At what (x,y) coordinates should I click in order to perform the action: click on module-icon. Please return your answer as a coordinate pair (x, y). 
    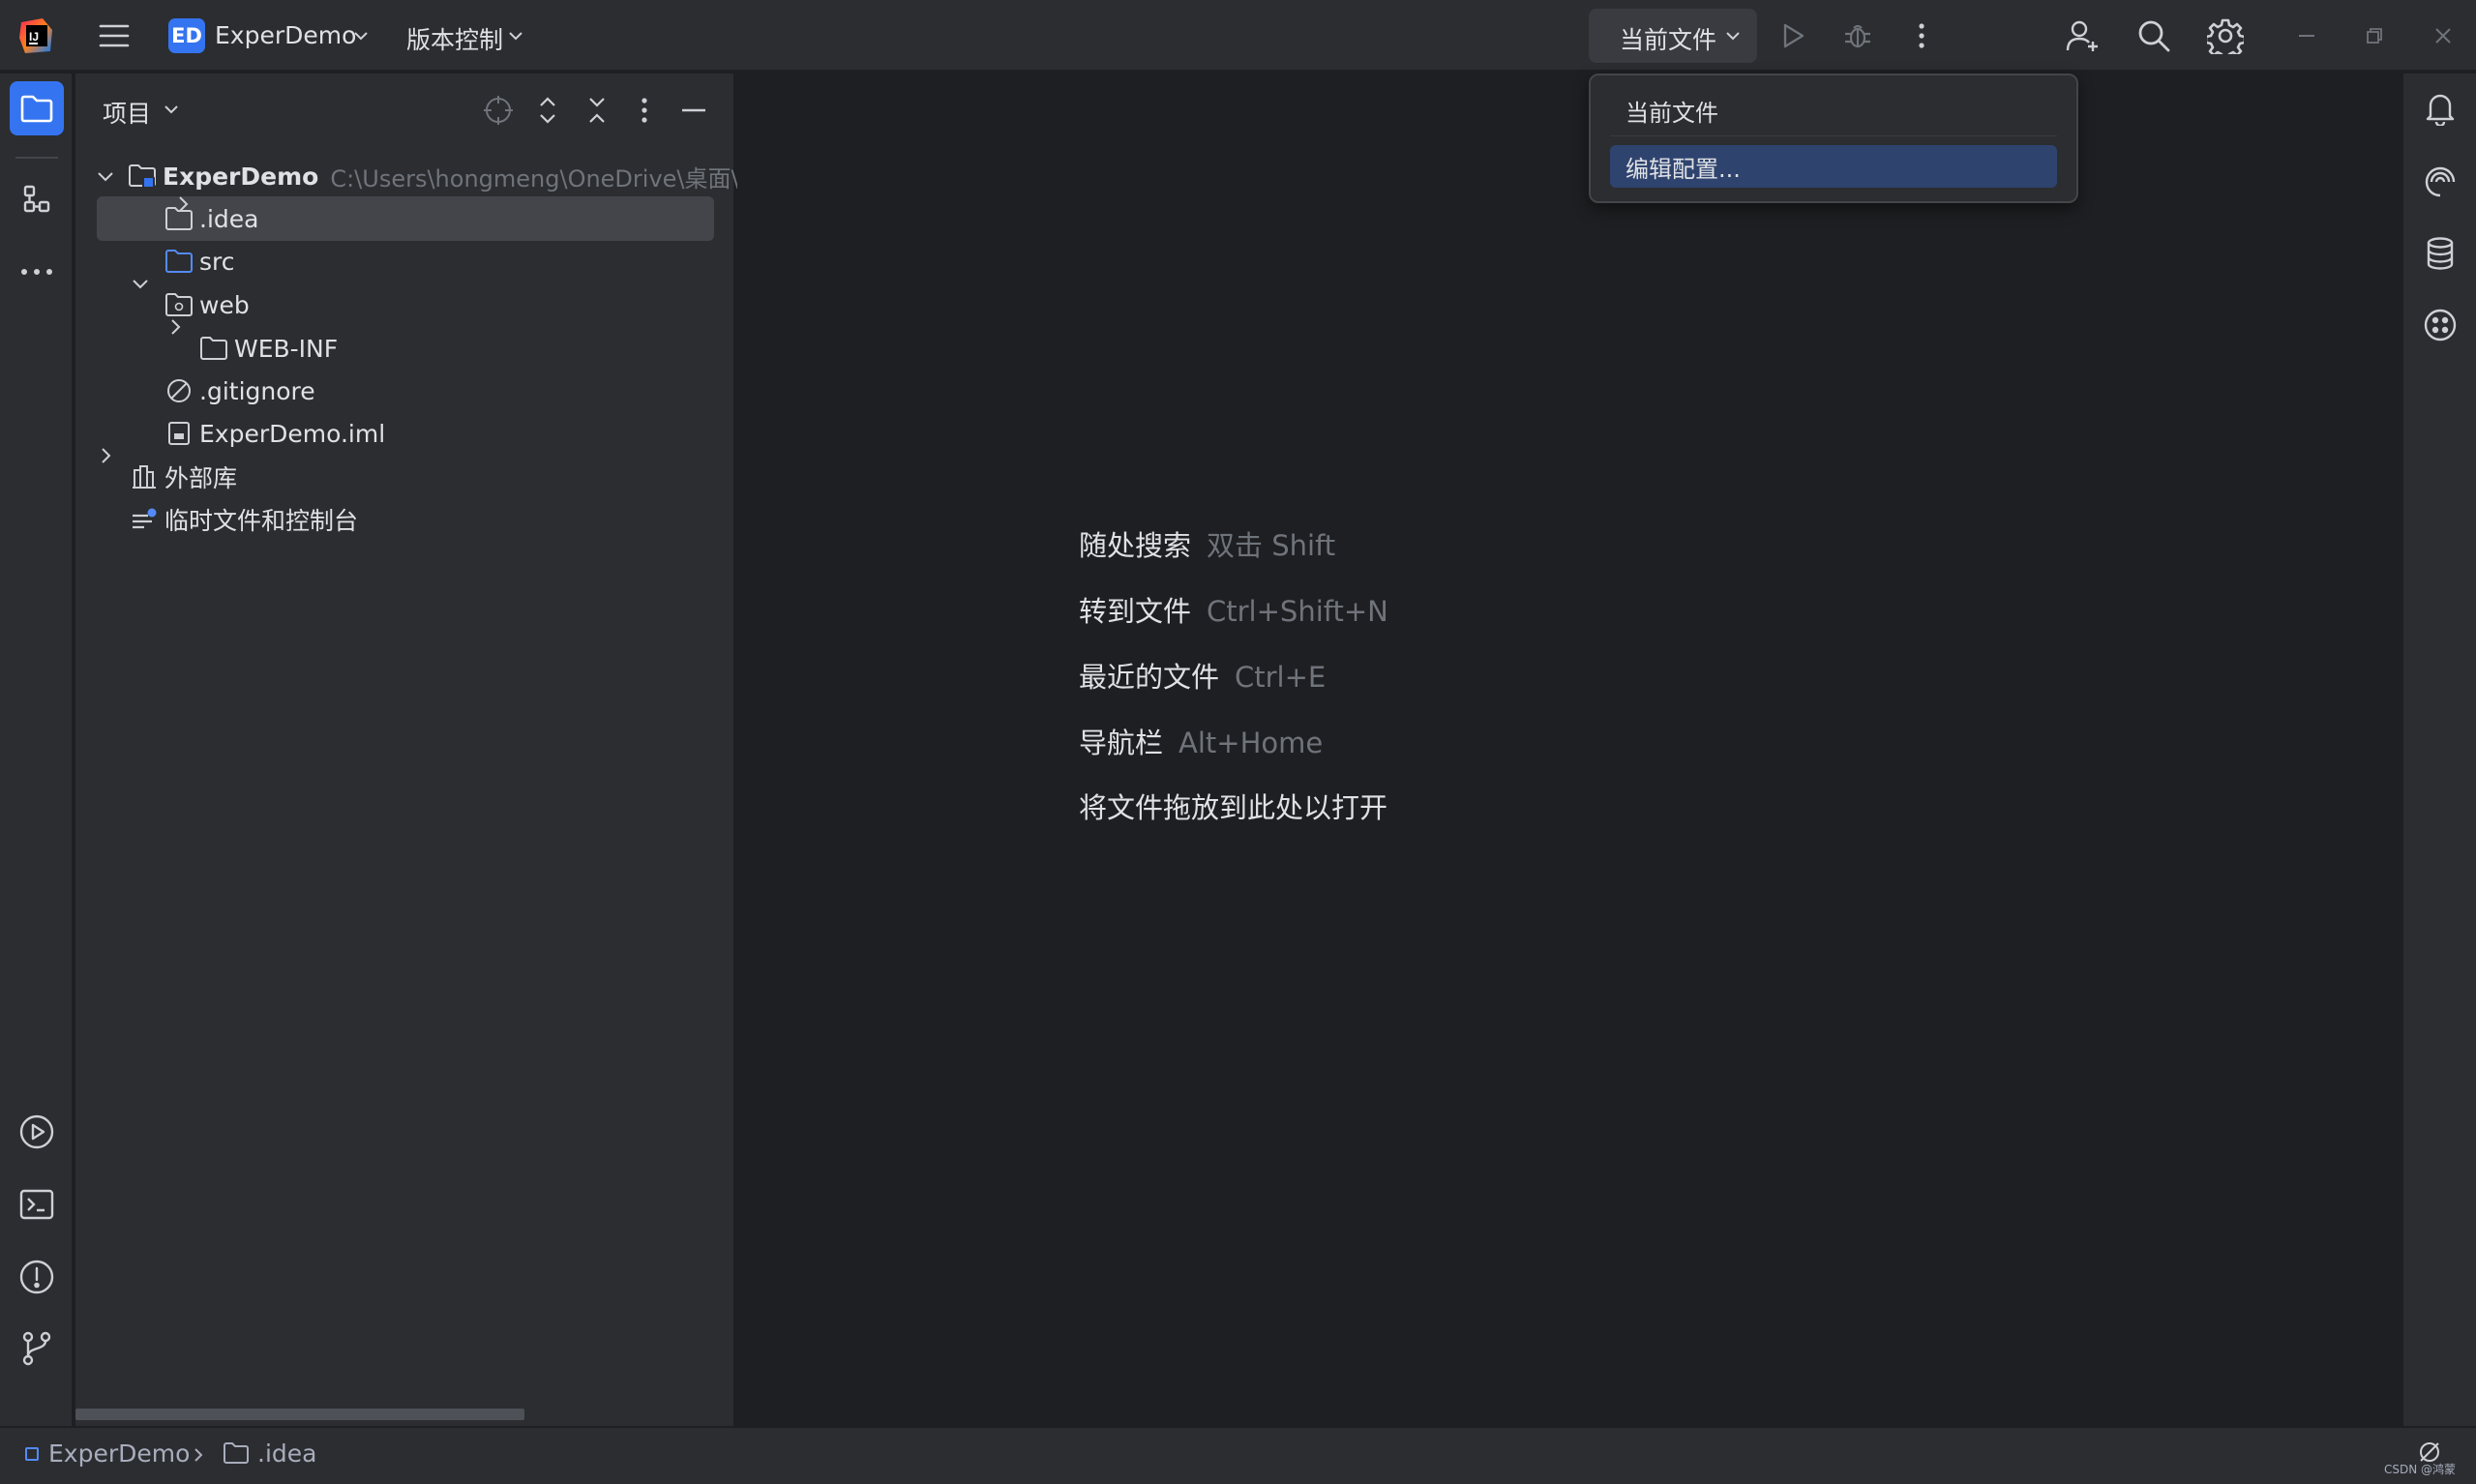
    Looking at the image, I should click on (32, 1454).